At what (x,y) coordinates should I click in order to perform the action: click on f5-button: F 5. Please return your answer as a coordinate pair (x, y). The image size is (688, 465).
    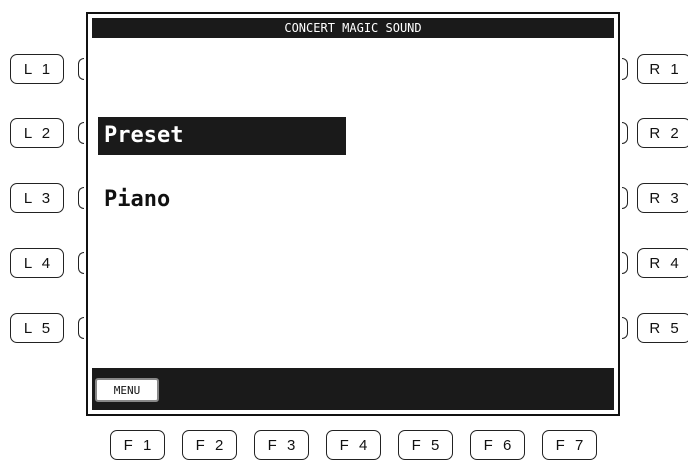
    Looking at the image, I should click on (425, 445).